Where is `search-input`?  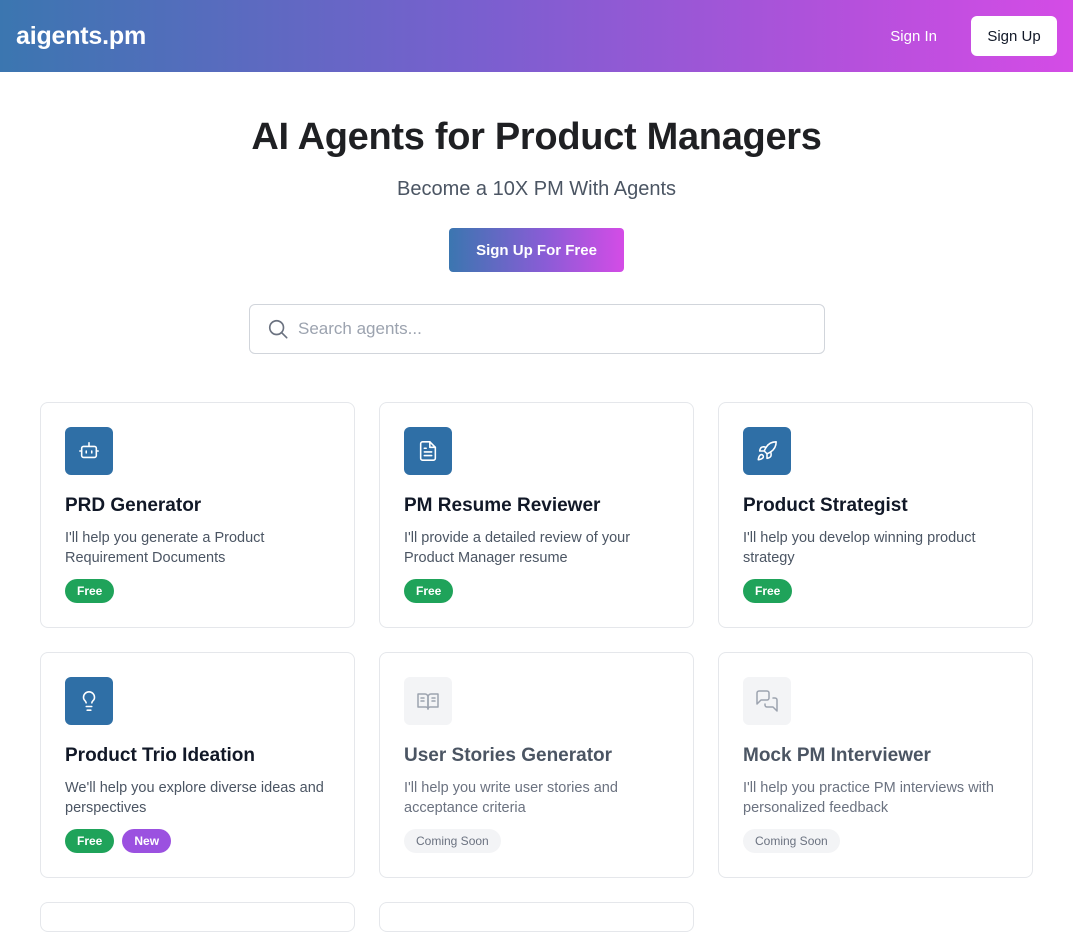 search-input is located at coordinates (548, 329).